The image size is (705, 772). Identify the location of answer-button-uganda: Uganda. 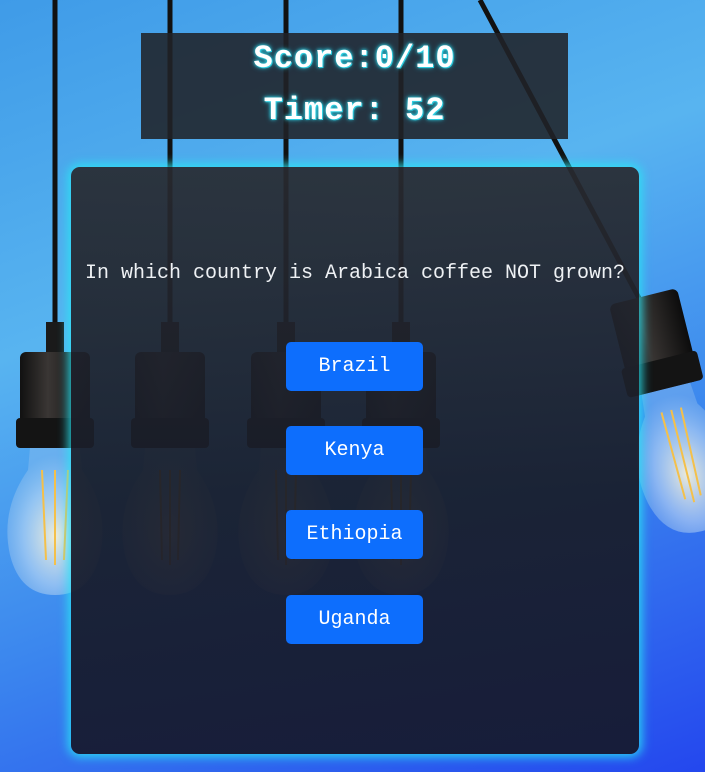
(354, 619).